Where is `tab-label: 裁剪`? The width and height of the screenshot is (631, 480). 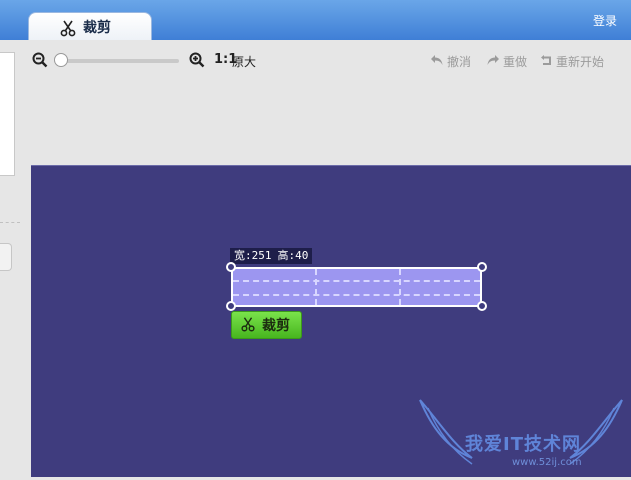
tab-label: 裁剪 is located at coordinates (97, 28).